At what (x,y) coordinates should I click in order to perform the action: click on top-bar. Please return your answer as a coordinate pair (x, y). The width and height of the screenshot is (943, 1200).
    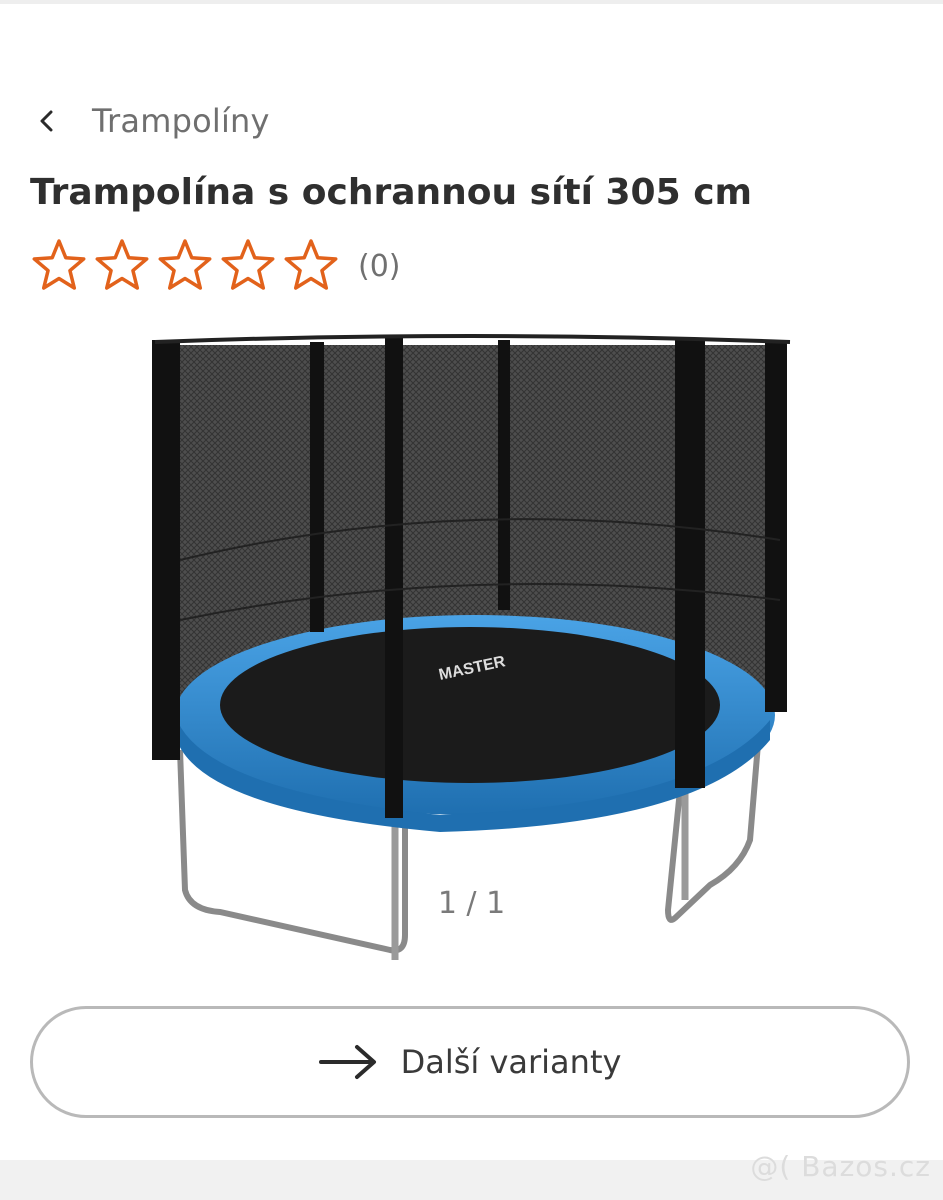
    Looking at the image, I should click on (471, 2).